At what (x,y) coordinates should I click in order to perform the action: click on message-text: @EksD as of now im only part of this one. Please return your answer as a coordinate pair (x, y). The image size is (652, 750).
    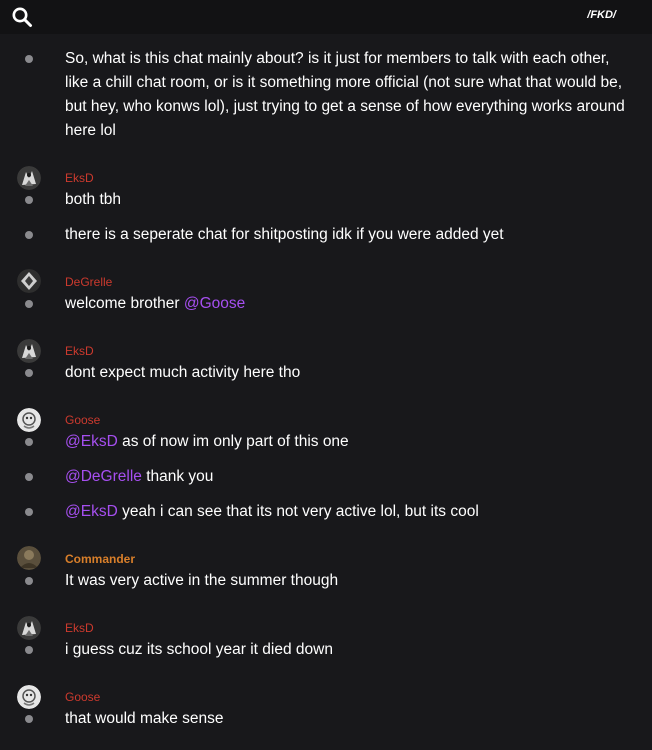
    Looking at the image, I should click on (345, 442).